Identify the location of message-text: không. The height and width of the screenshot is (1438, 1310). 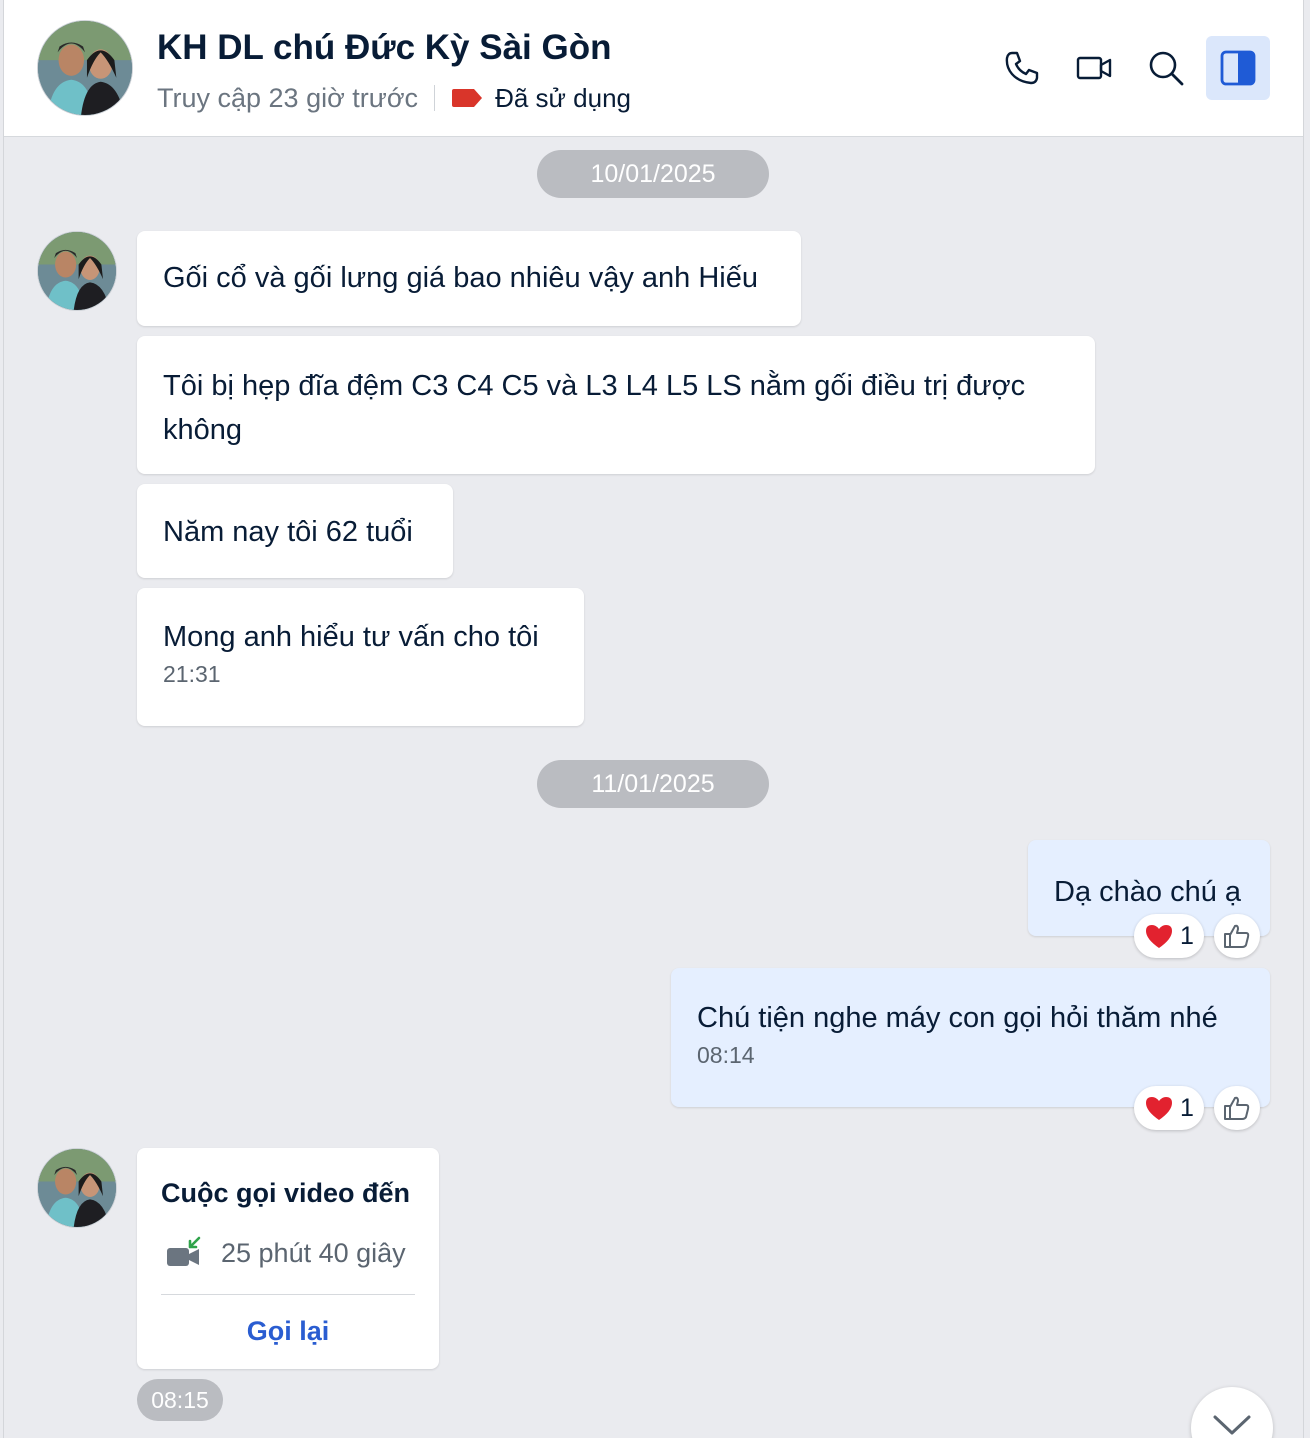
(203, 430).